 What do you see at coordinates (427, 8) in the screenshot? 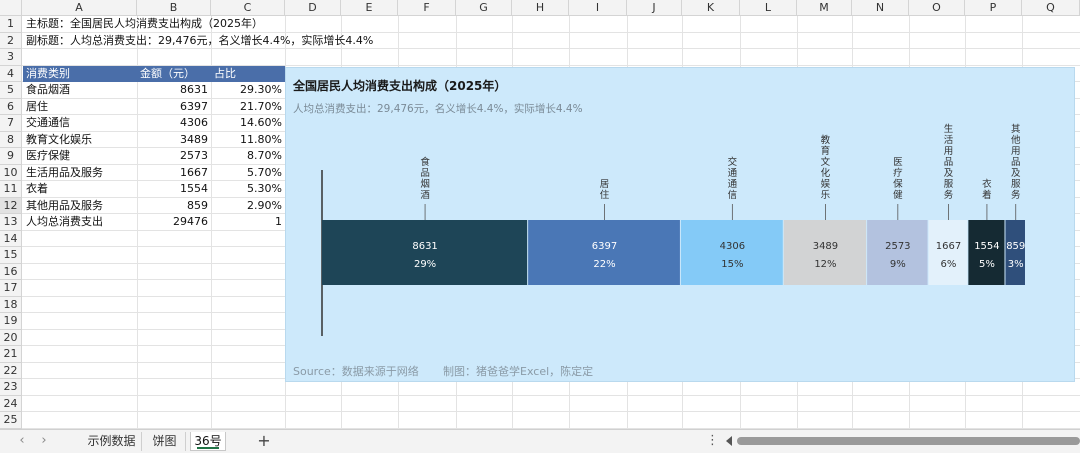
I see `column-header-f: F` at bounding box center [427, 8].